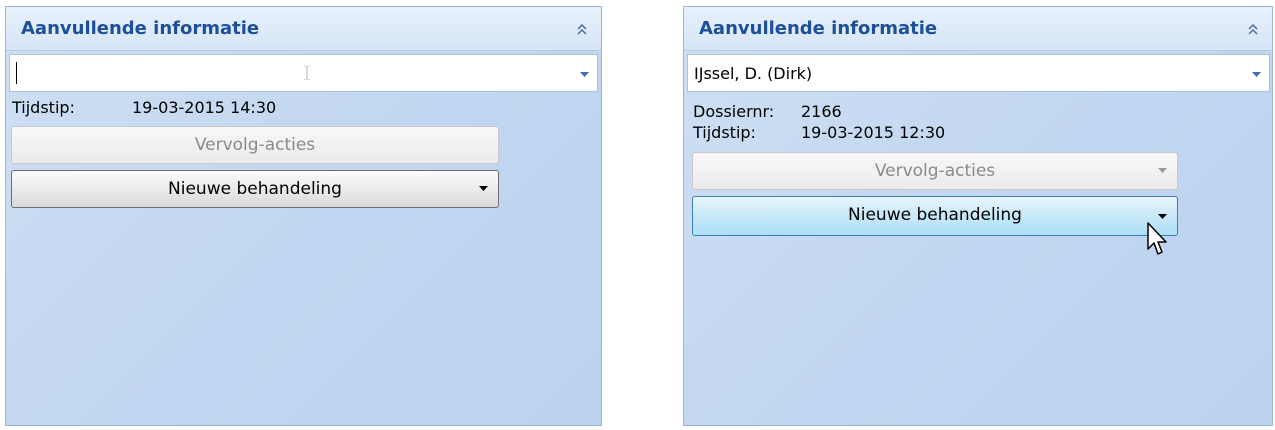 This screenshot has height=430, width=1275. What do you see at coordinates (978, 73) in the screenshot?
I see `patient-combobox: IJssel, D. (Dirk)` at bounding box center [978, 73].